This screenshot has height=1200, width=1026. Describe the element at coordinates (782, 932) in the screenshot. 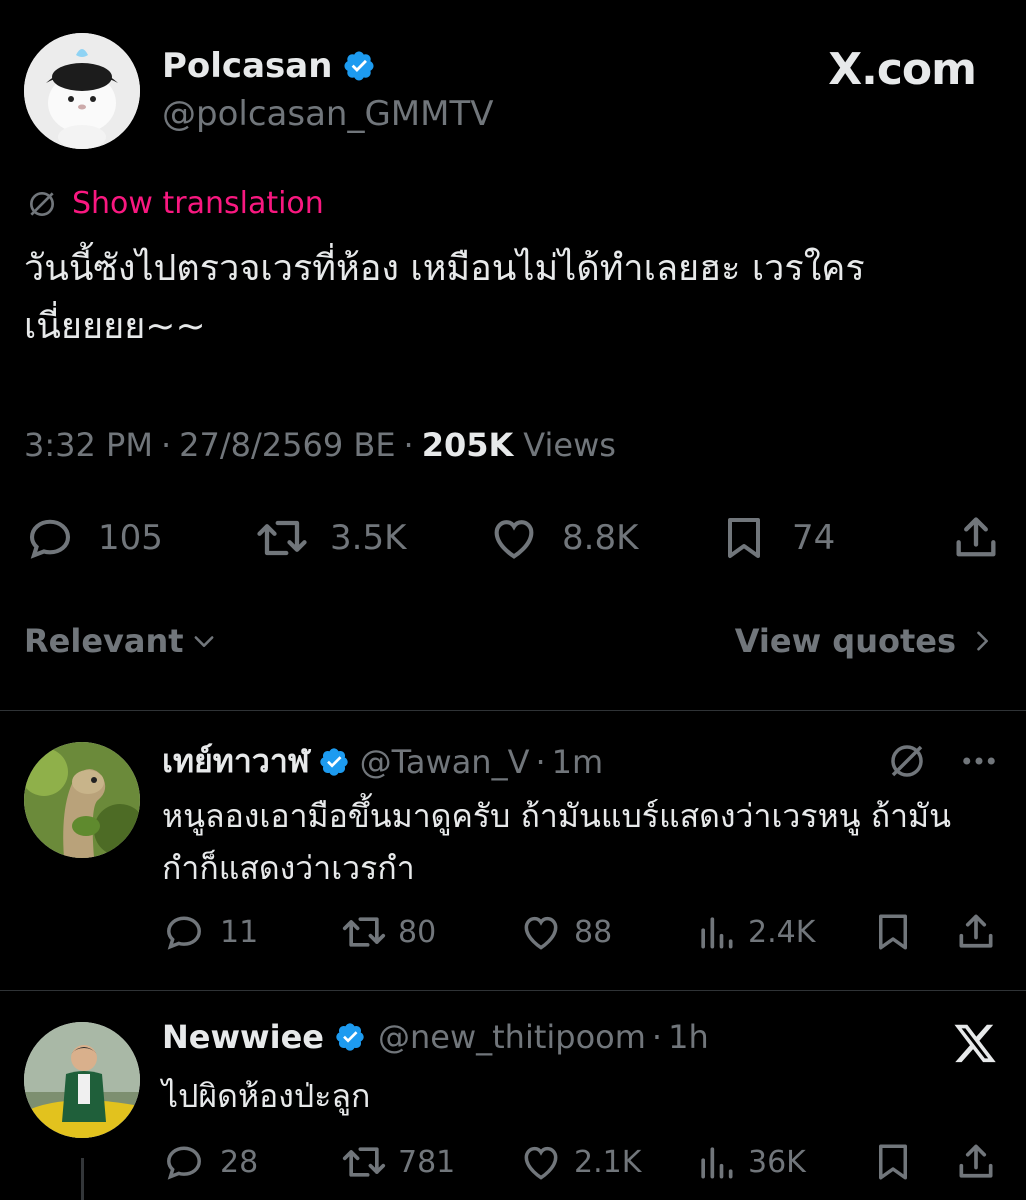

I see `views-count: 2.4K` at that location.